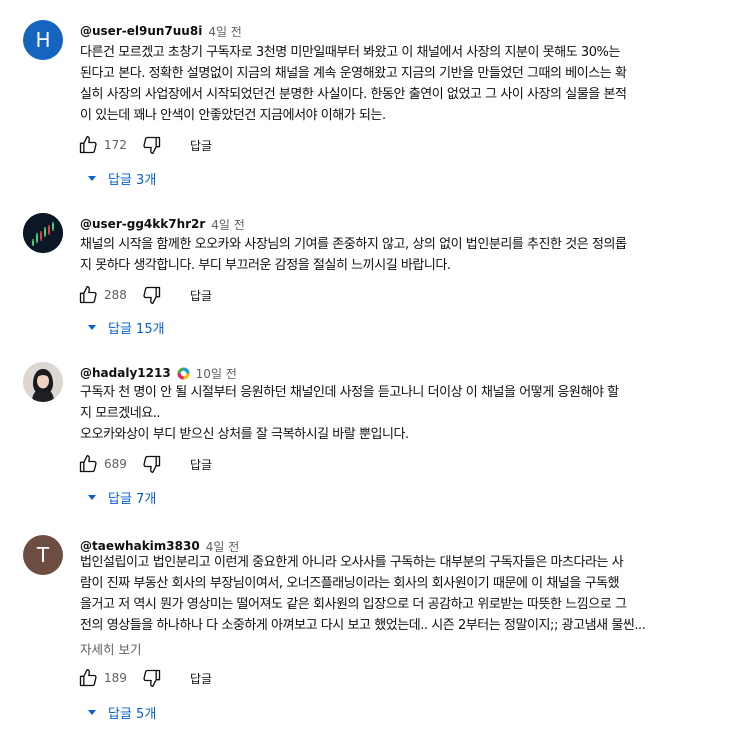 This screenshot has width=752, height=731. I want to click on comment-header: @hadaly1213 10일 전, so click(158, 373).